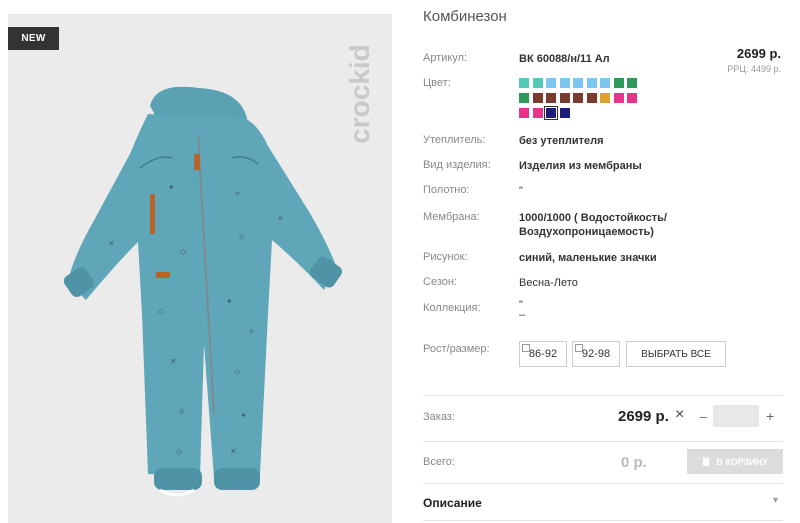 The image size is (800, 523). Describe the element at coordinates (596, 354) in the screenshot. I see `size-option-92-98: 92-98` at that location.